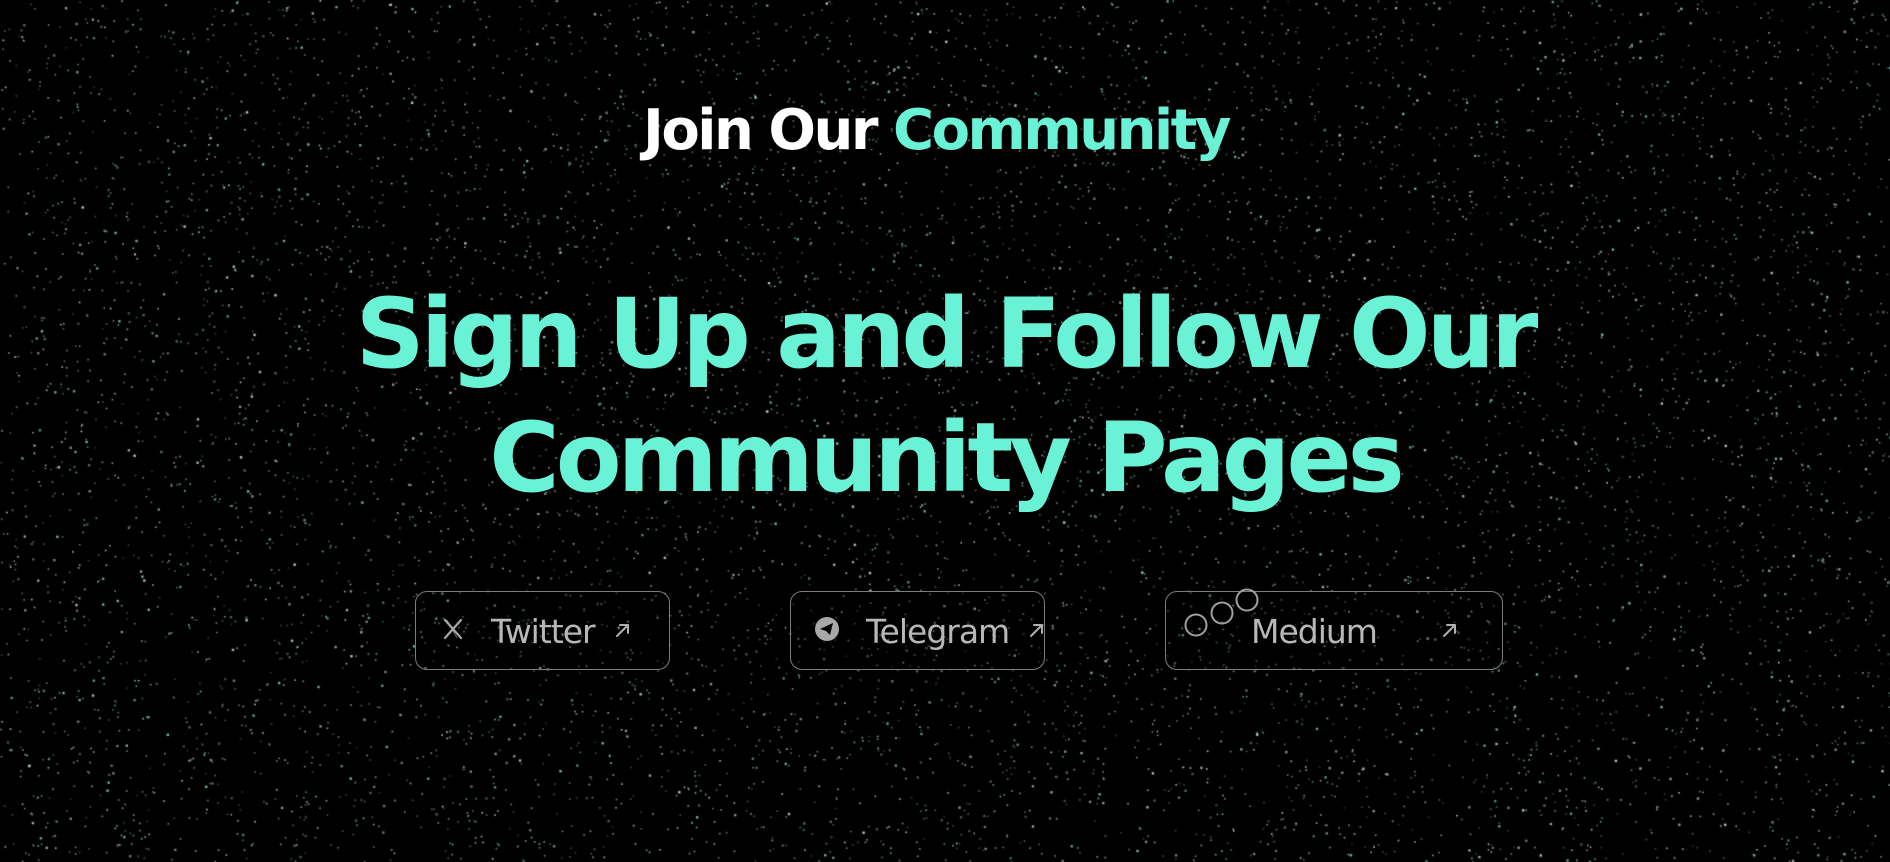 Image resolution: width=1890 pixels, height=862 pixels. What do you see at coordinates (827, 629) in the screenshot?
I see `telegram-icon` at bounding box center [827, 629].